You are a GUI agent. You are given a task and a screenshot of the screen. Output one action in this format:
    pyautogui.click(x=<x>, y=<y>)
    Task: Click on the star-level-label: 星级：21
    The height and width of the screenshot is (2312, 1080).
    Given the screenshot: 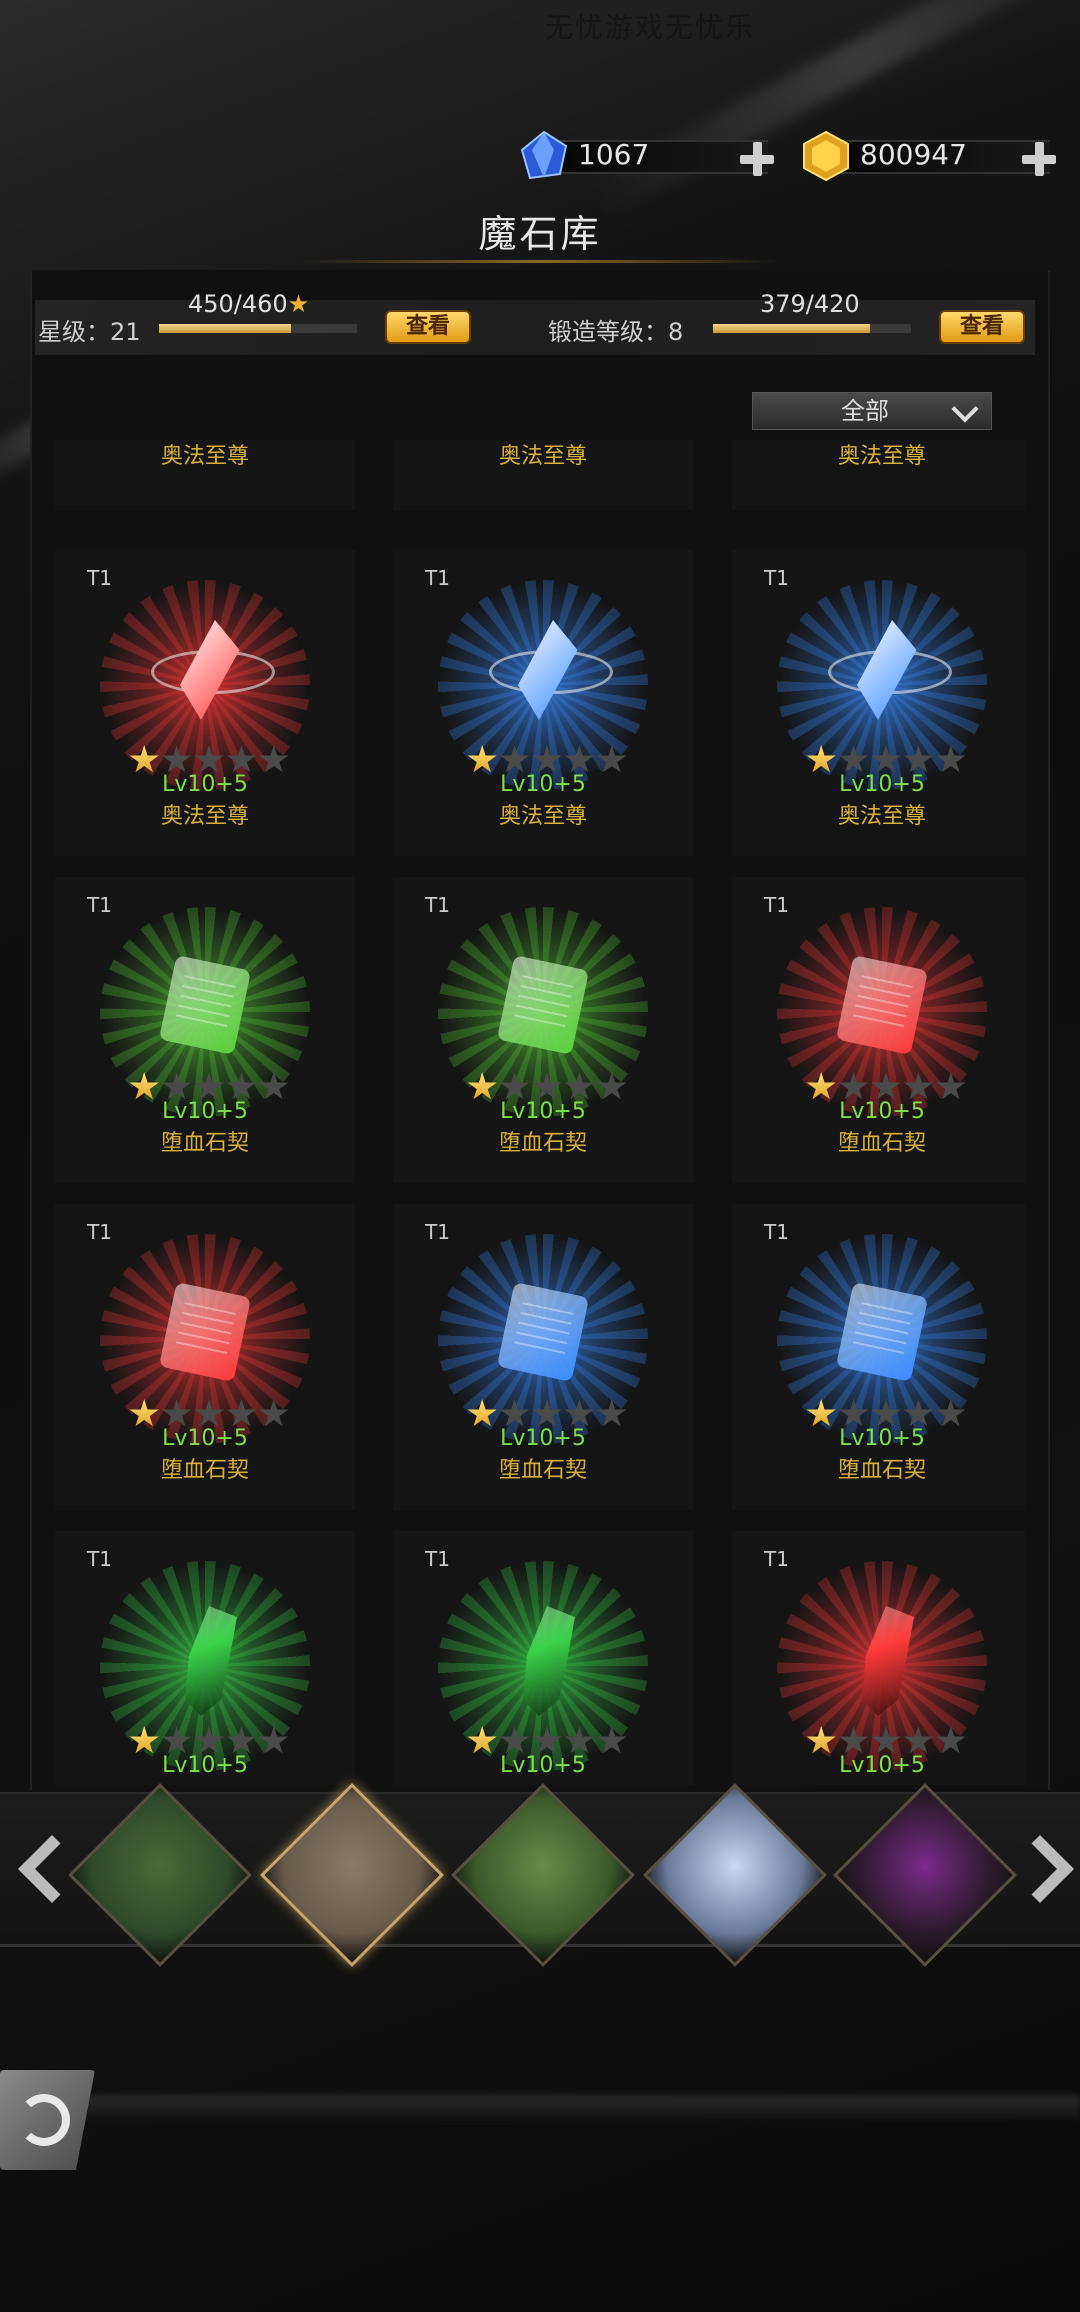 What is the action you would take?
    pyautogui.click(x=89, y=332)
    